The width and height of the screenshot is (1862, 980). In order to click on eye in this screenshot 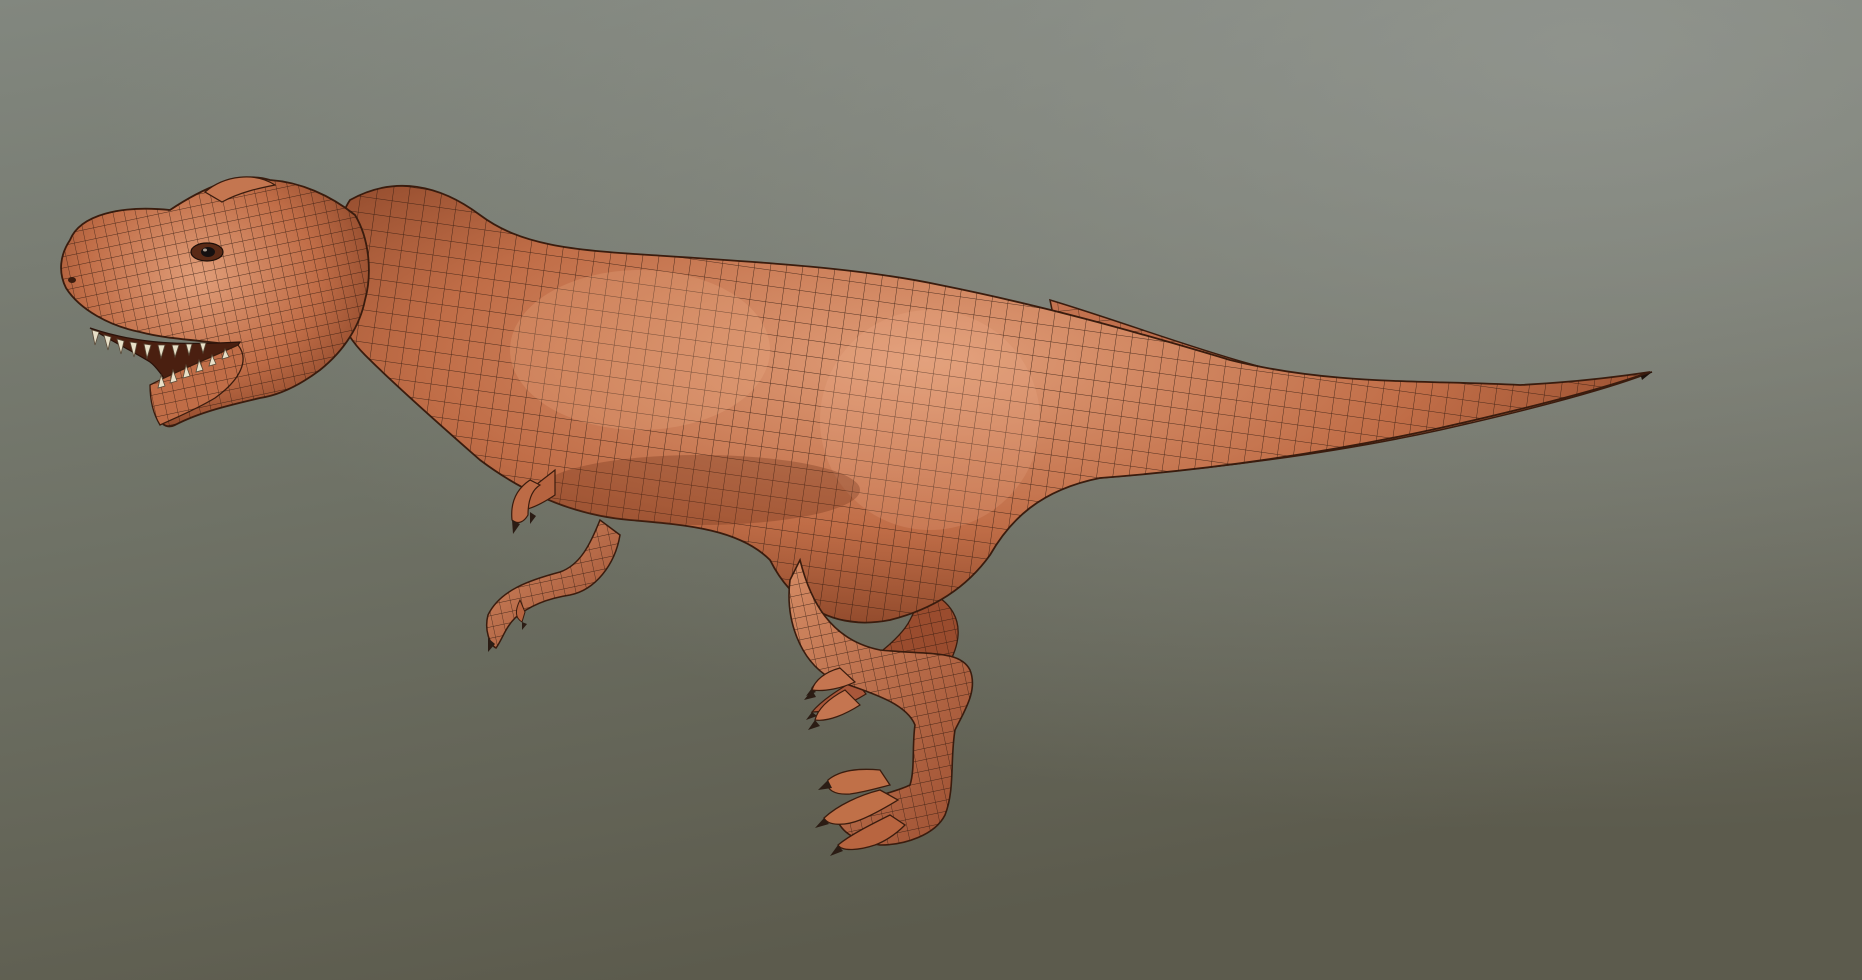, I will do `click(207, 252)`.